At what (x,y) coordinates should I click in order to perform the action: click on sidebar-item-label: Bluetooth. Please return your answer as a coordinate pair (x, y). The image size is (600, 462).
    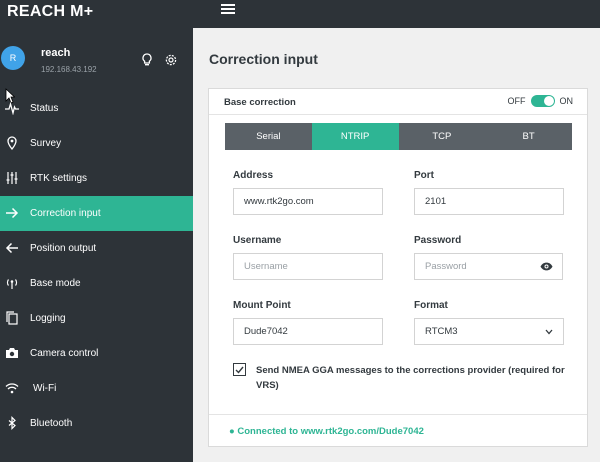
    Looking at the image, I should click on (51, 423).